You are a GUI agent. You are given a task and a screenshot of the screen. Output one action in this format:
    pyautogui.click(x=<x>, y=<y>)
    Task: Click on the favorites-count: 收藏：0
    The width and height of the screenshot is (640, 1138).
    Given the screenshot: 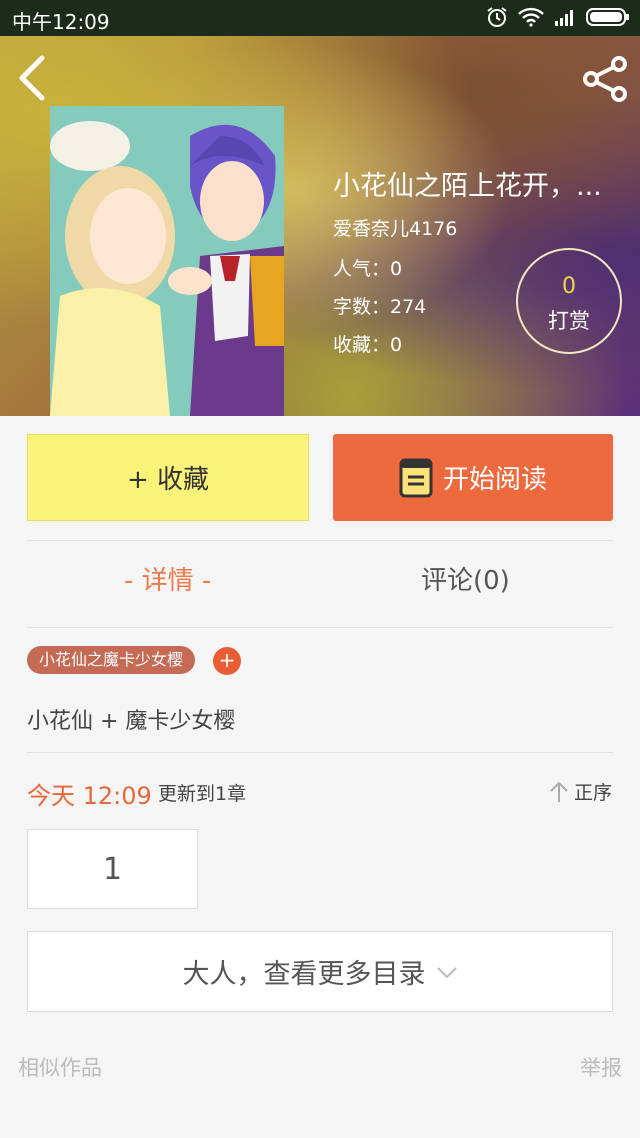 What is the action you would take?
    pyautogui.click(x=368, y=345)
    